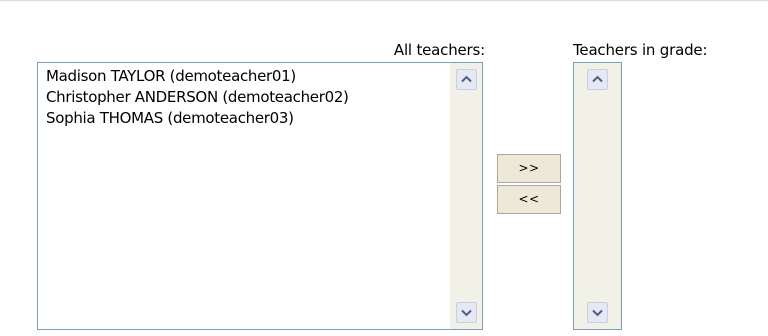 The width and height of the screenshot is (768, 336). I want to click on list-item: Sophia THOMAS (demoteacher03), so click(246, 118).